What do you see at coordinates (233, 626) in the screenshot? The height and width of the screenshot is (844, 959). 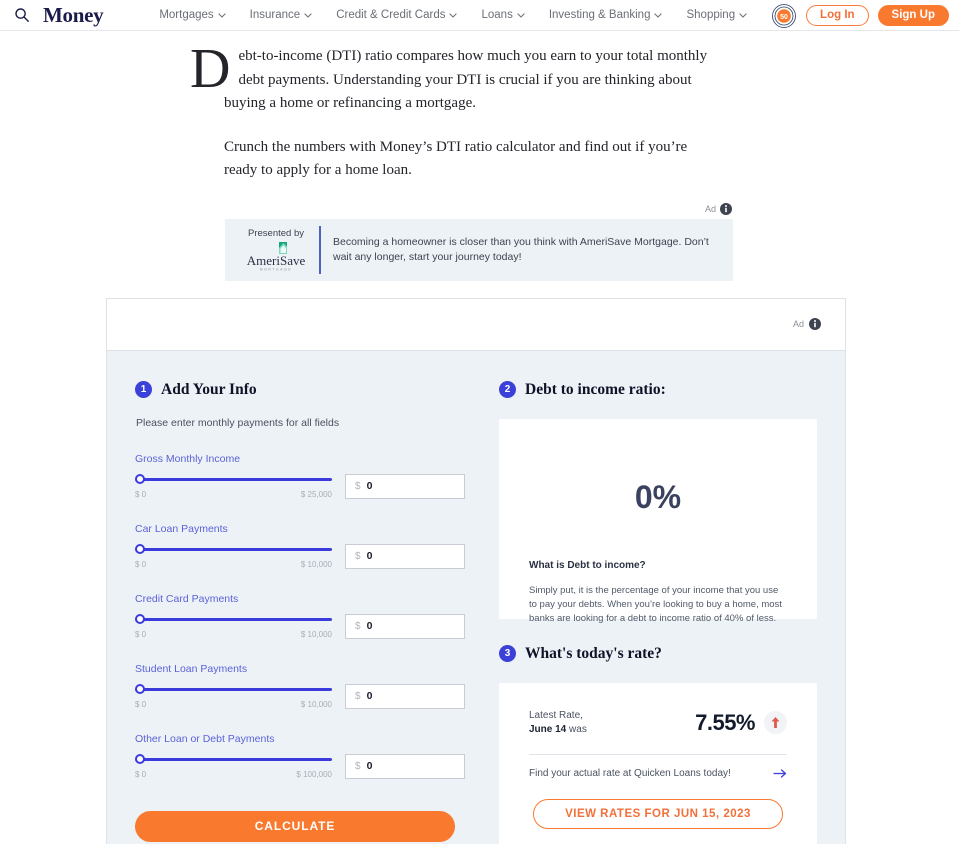 I see `slider-credit-card-payments: $ 0 $ 10,000` at bounding box center [233, 626].